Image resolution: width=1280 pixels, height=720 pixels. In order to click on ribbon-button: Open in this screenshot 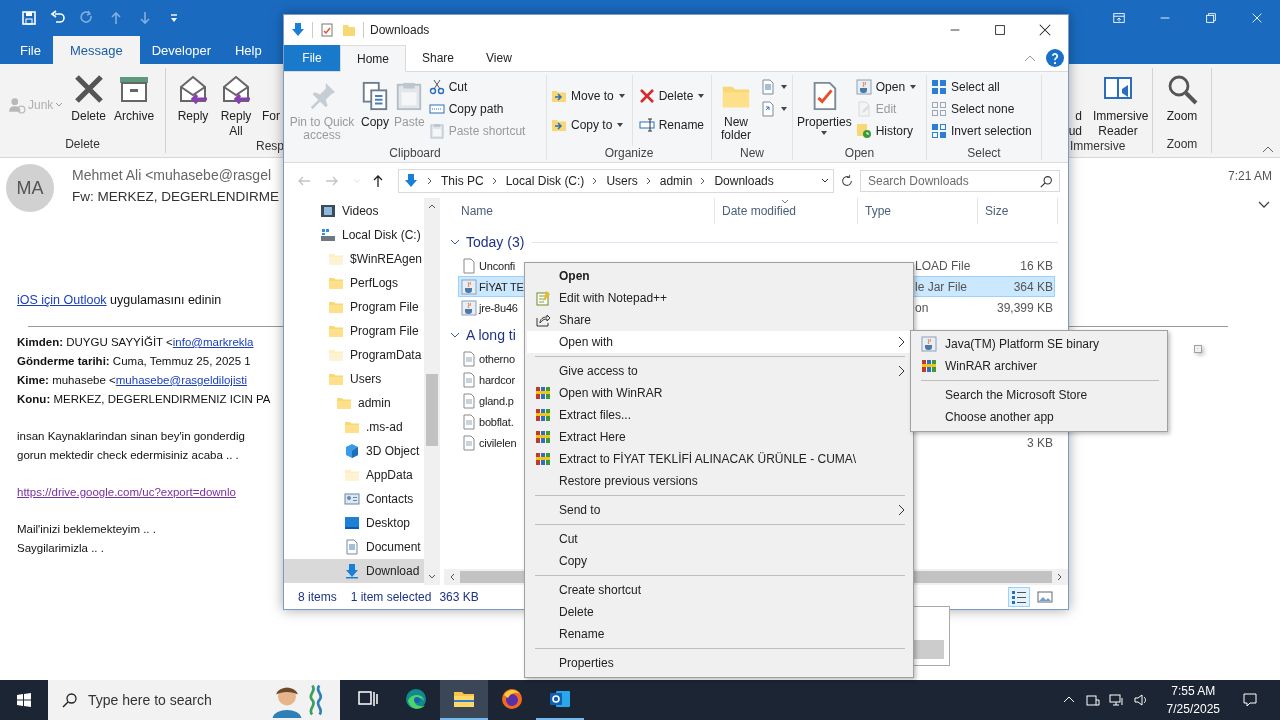, I will do `click(886, 87)`.